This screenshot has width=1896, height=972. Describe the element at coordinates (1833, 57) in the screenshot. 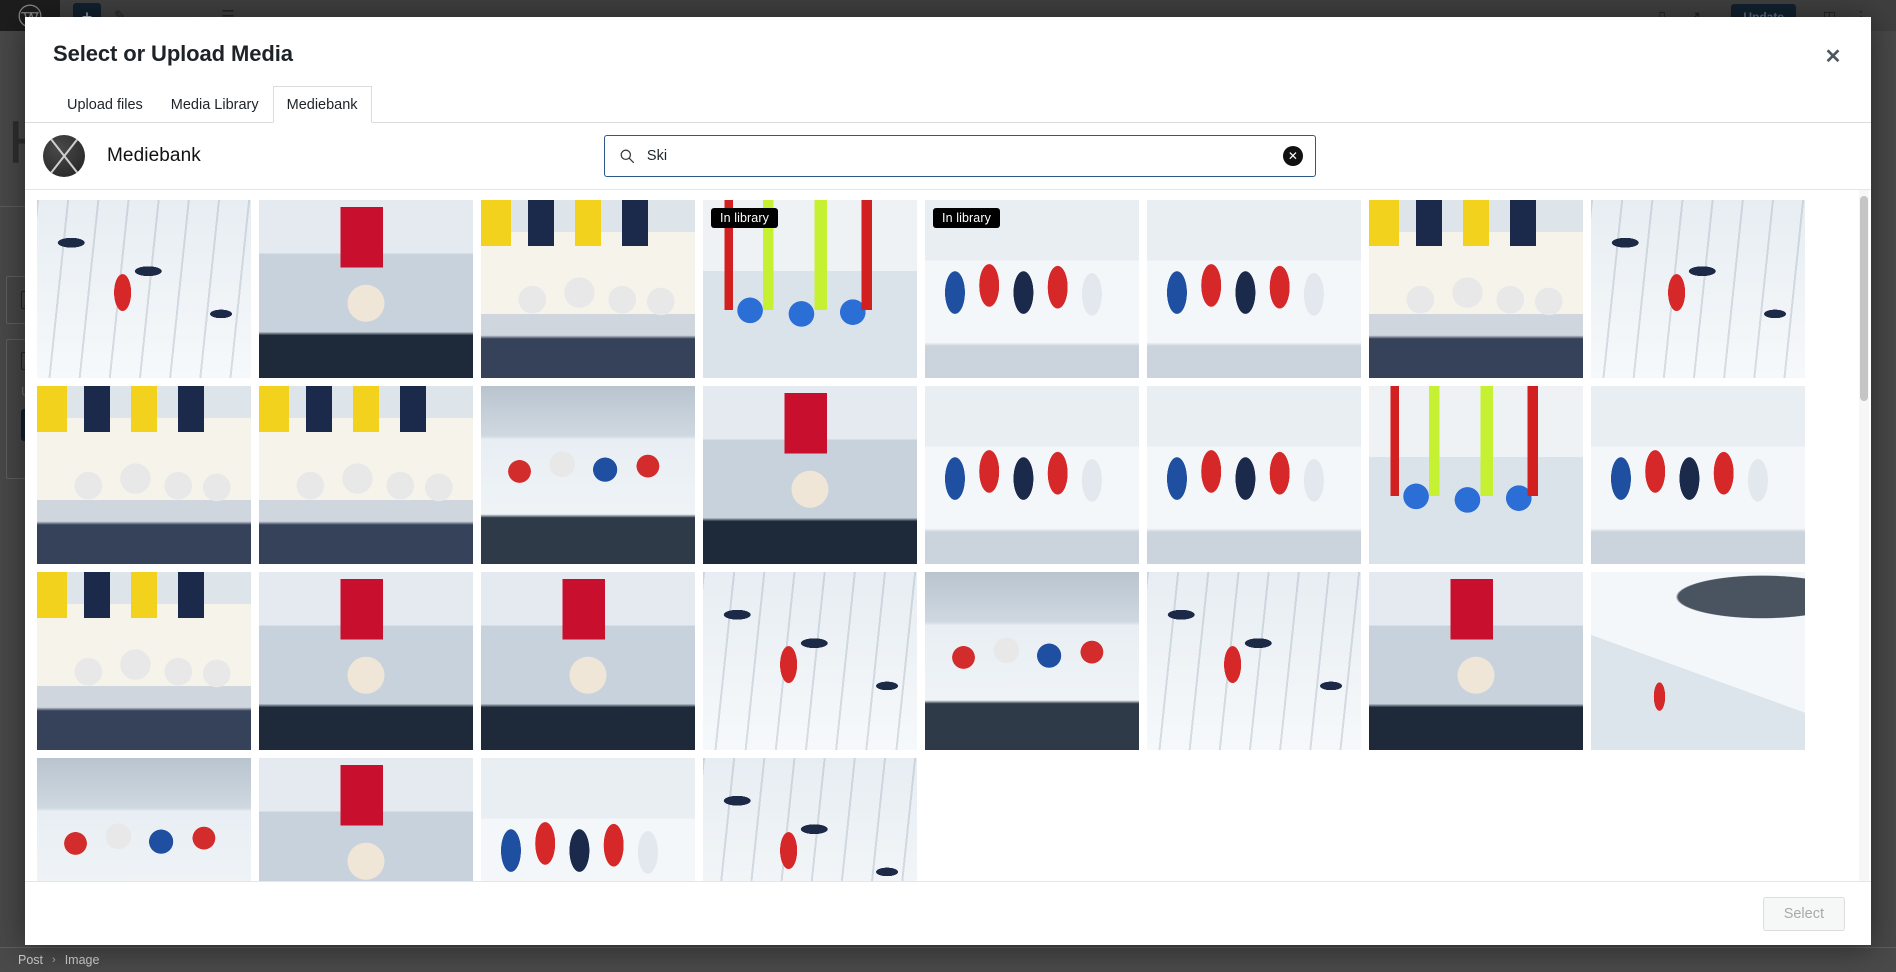

I see `close-icon: ✕` at that location.